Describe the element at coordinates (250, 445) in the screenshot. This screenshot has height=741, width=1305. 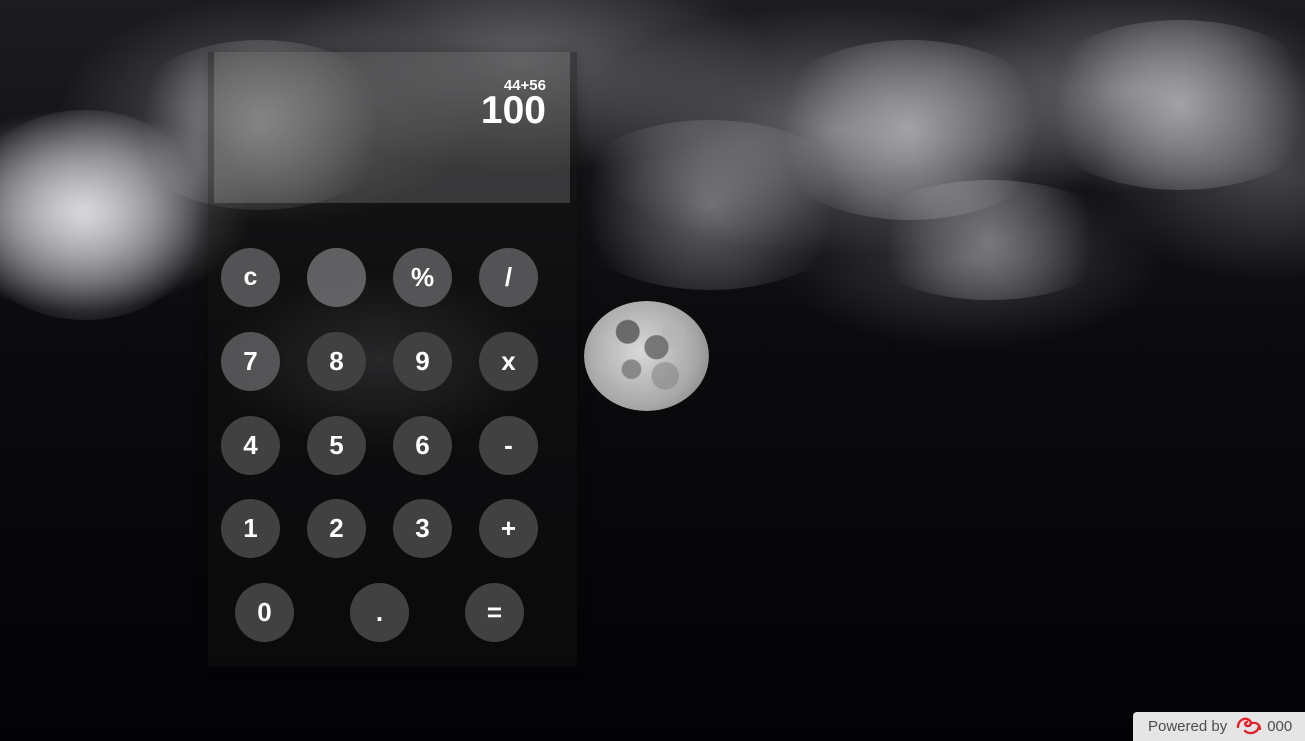
I see `four-button: 4` at that location.